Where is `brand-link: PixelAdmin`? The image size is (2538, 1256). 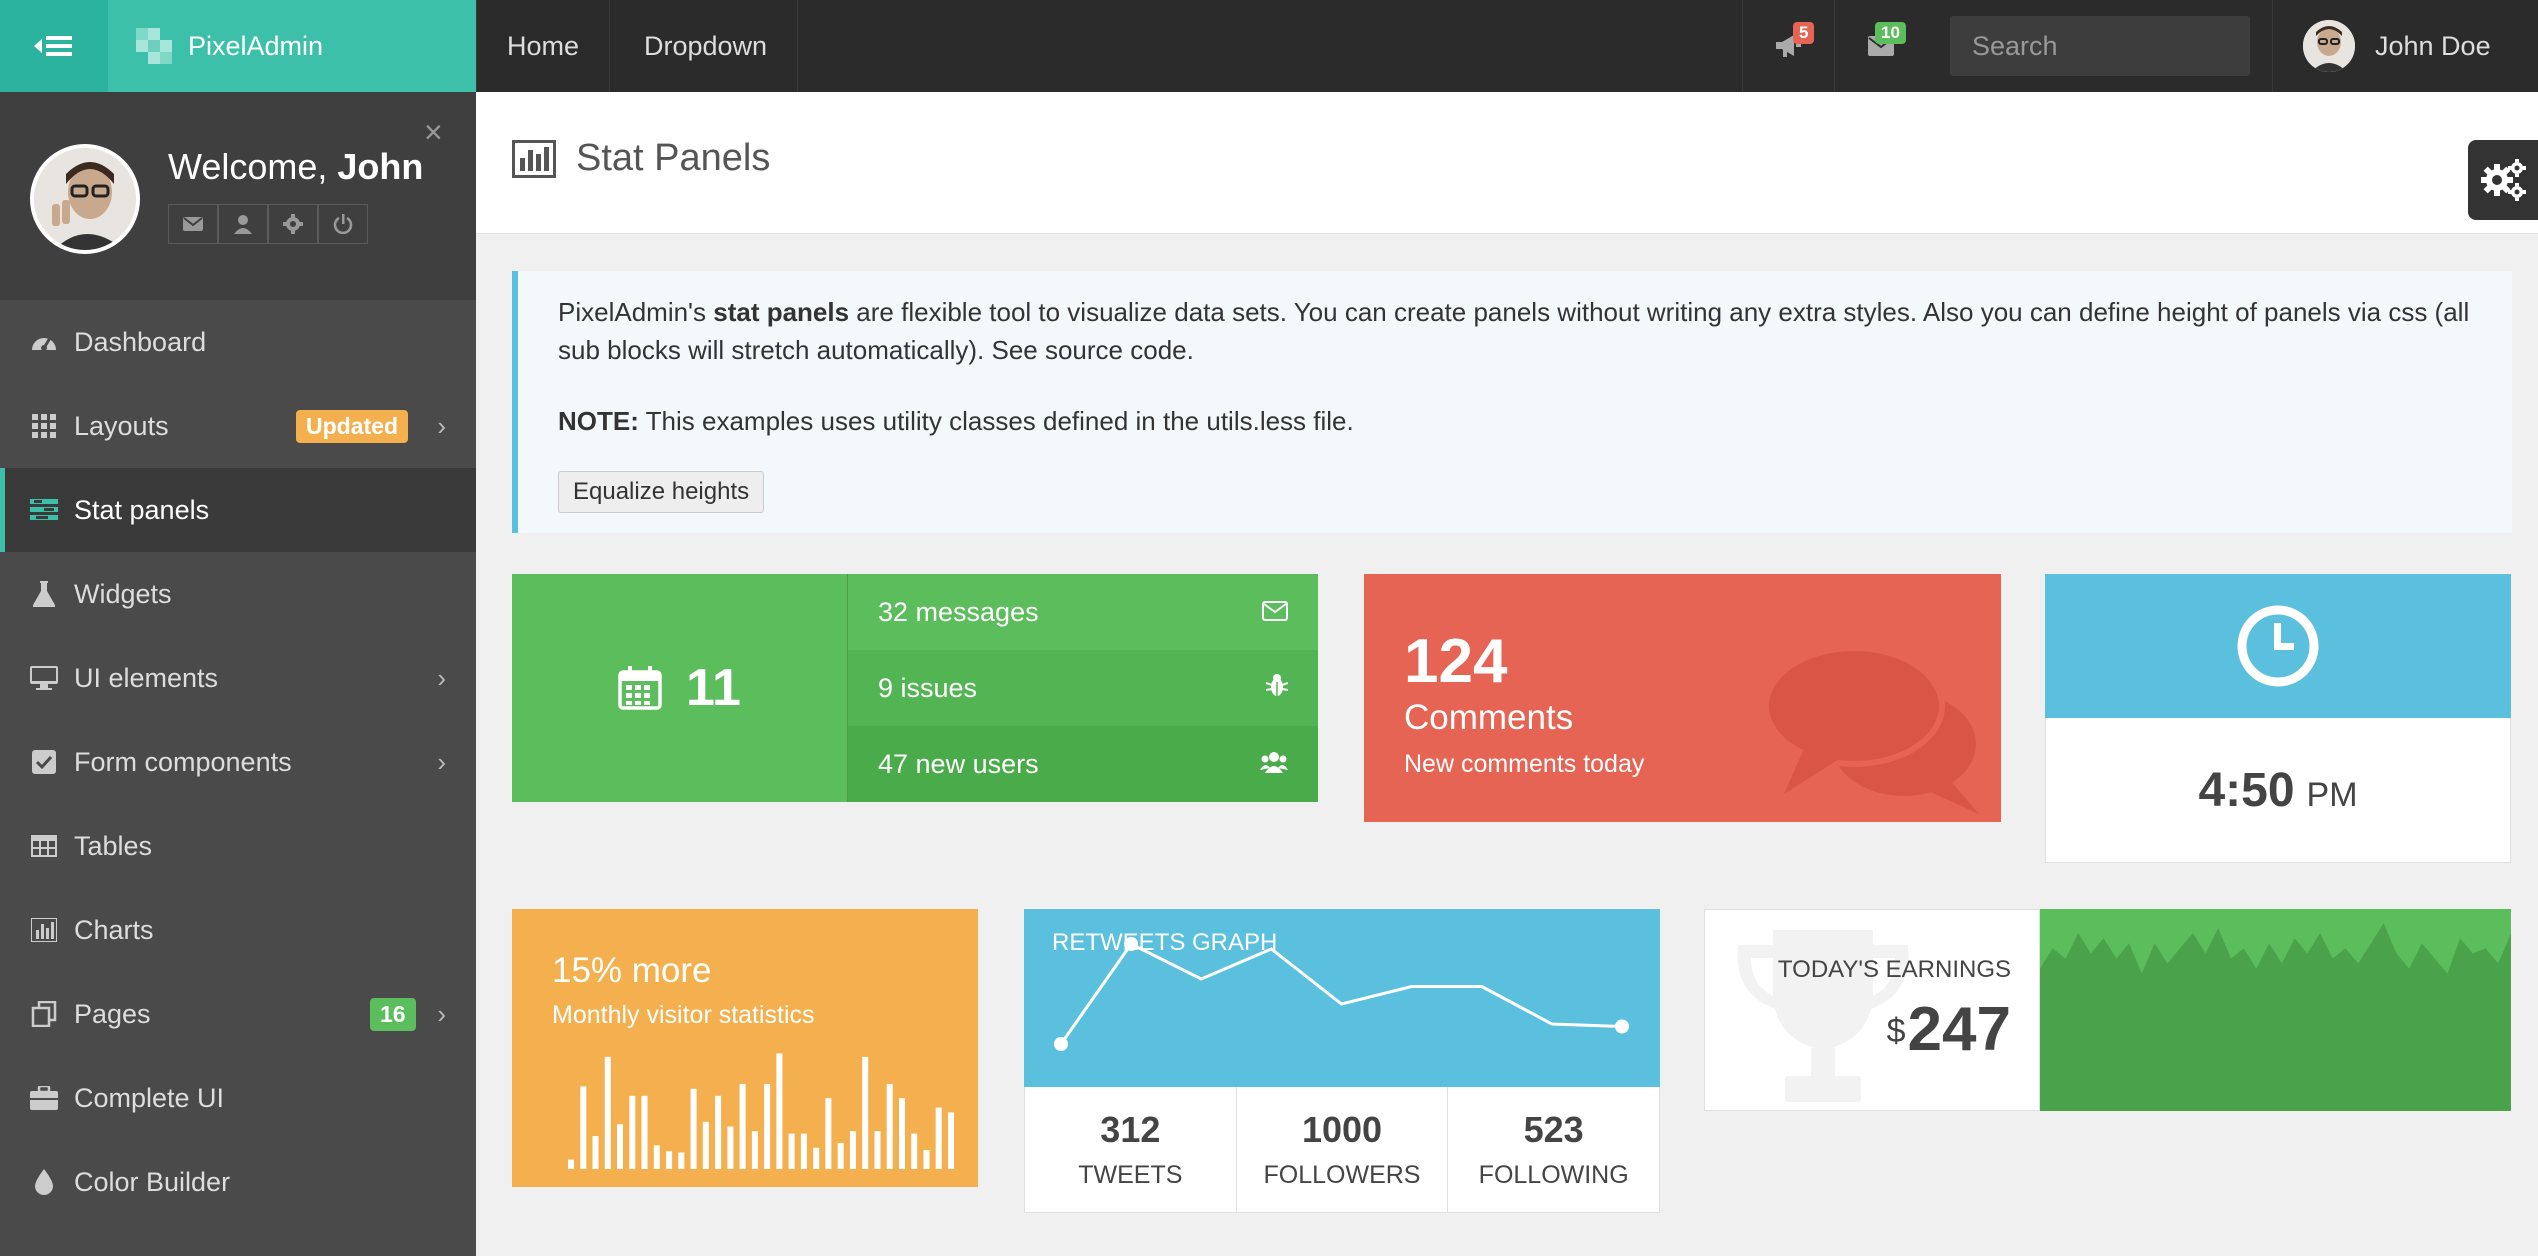
brand-link: PixelAdmin is located at coordinates (292, 46).